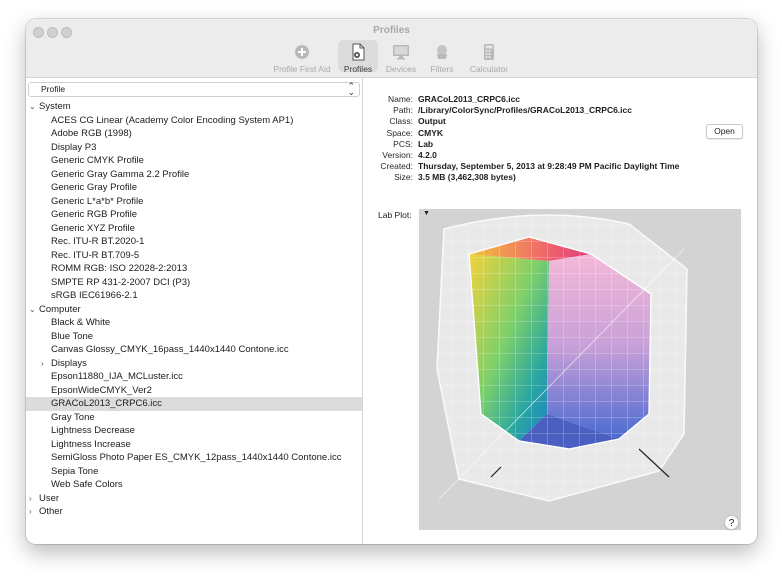  Describe the element at coordinates (194, 107) in the screenshot. I see `profile-group-row: ⌄ System` at that location.